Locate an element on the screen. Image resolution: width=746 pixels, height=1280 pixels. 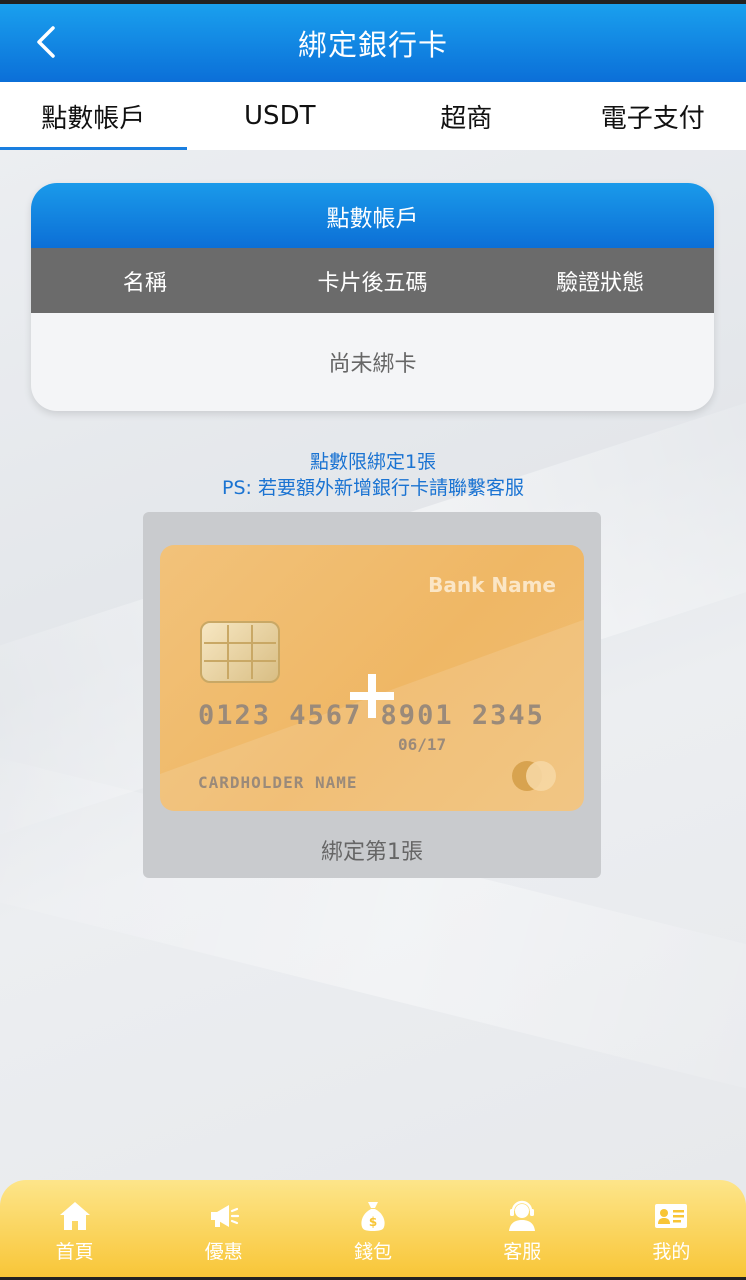
nav-item-wallet: $ 錢包 is located at coordinates (372, 1230).